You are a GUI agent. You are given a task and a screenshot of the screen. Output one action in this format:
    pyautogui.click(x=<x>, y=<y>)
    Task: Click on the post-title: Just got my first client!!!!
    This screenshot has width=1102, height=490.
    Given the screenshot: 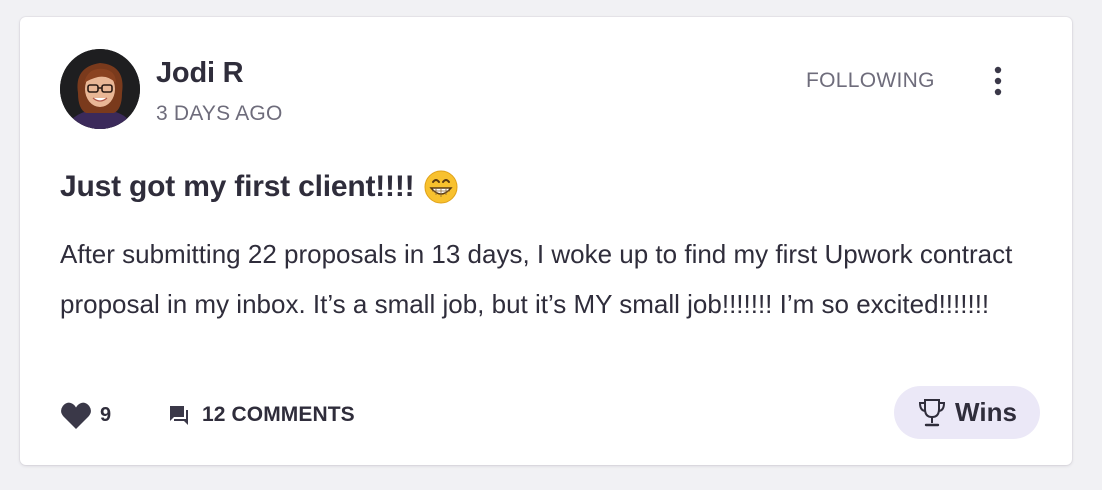 What is the action you would take?
    pyautogui.click(x=259, y=187)
    